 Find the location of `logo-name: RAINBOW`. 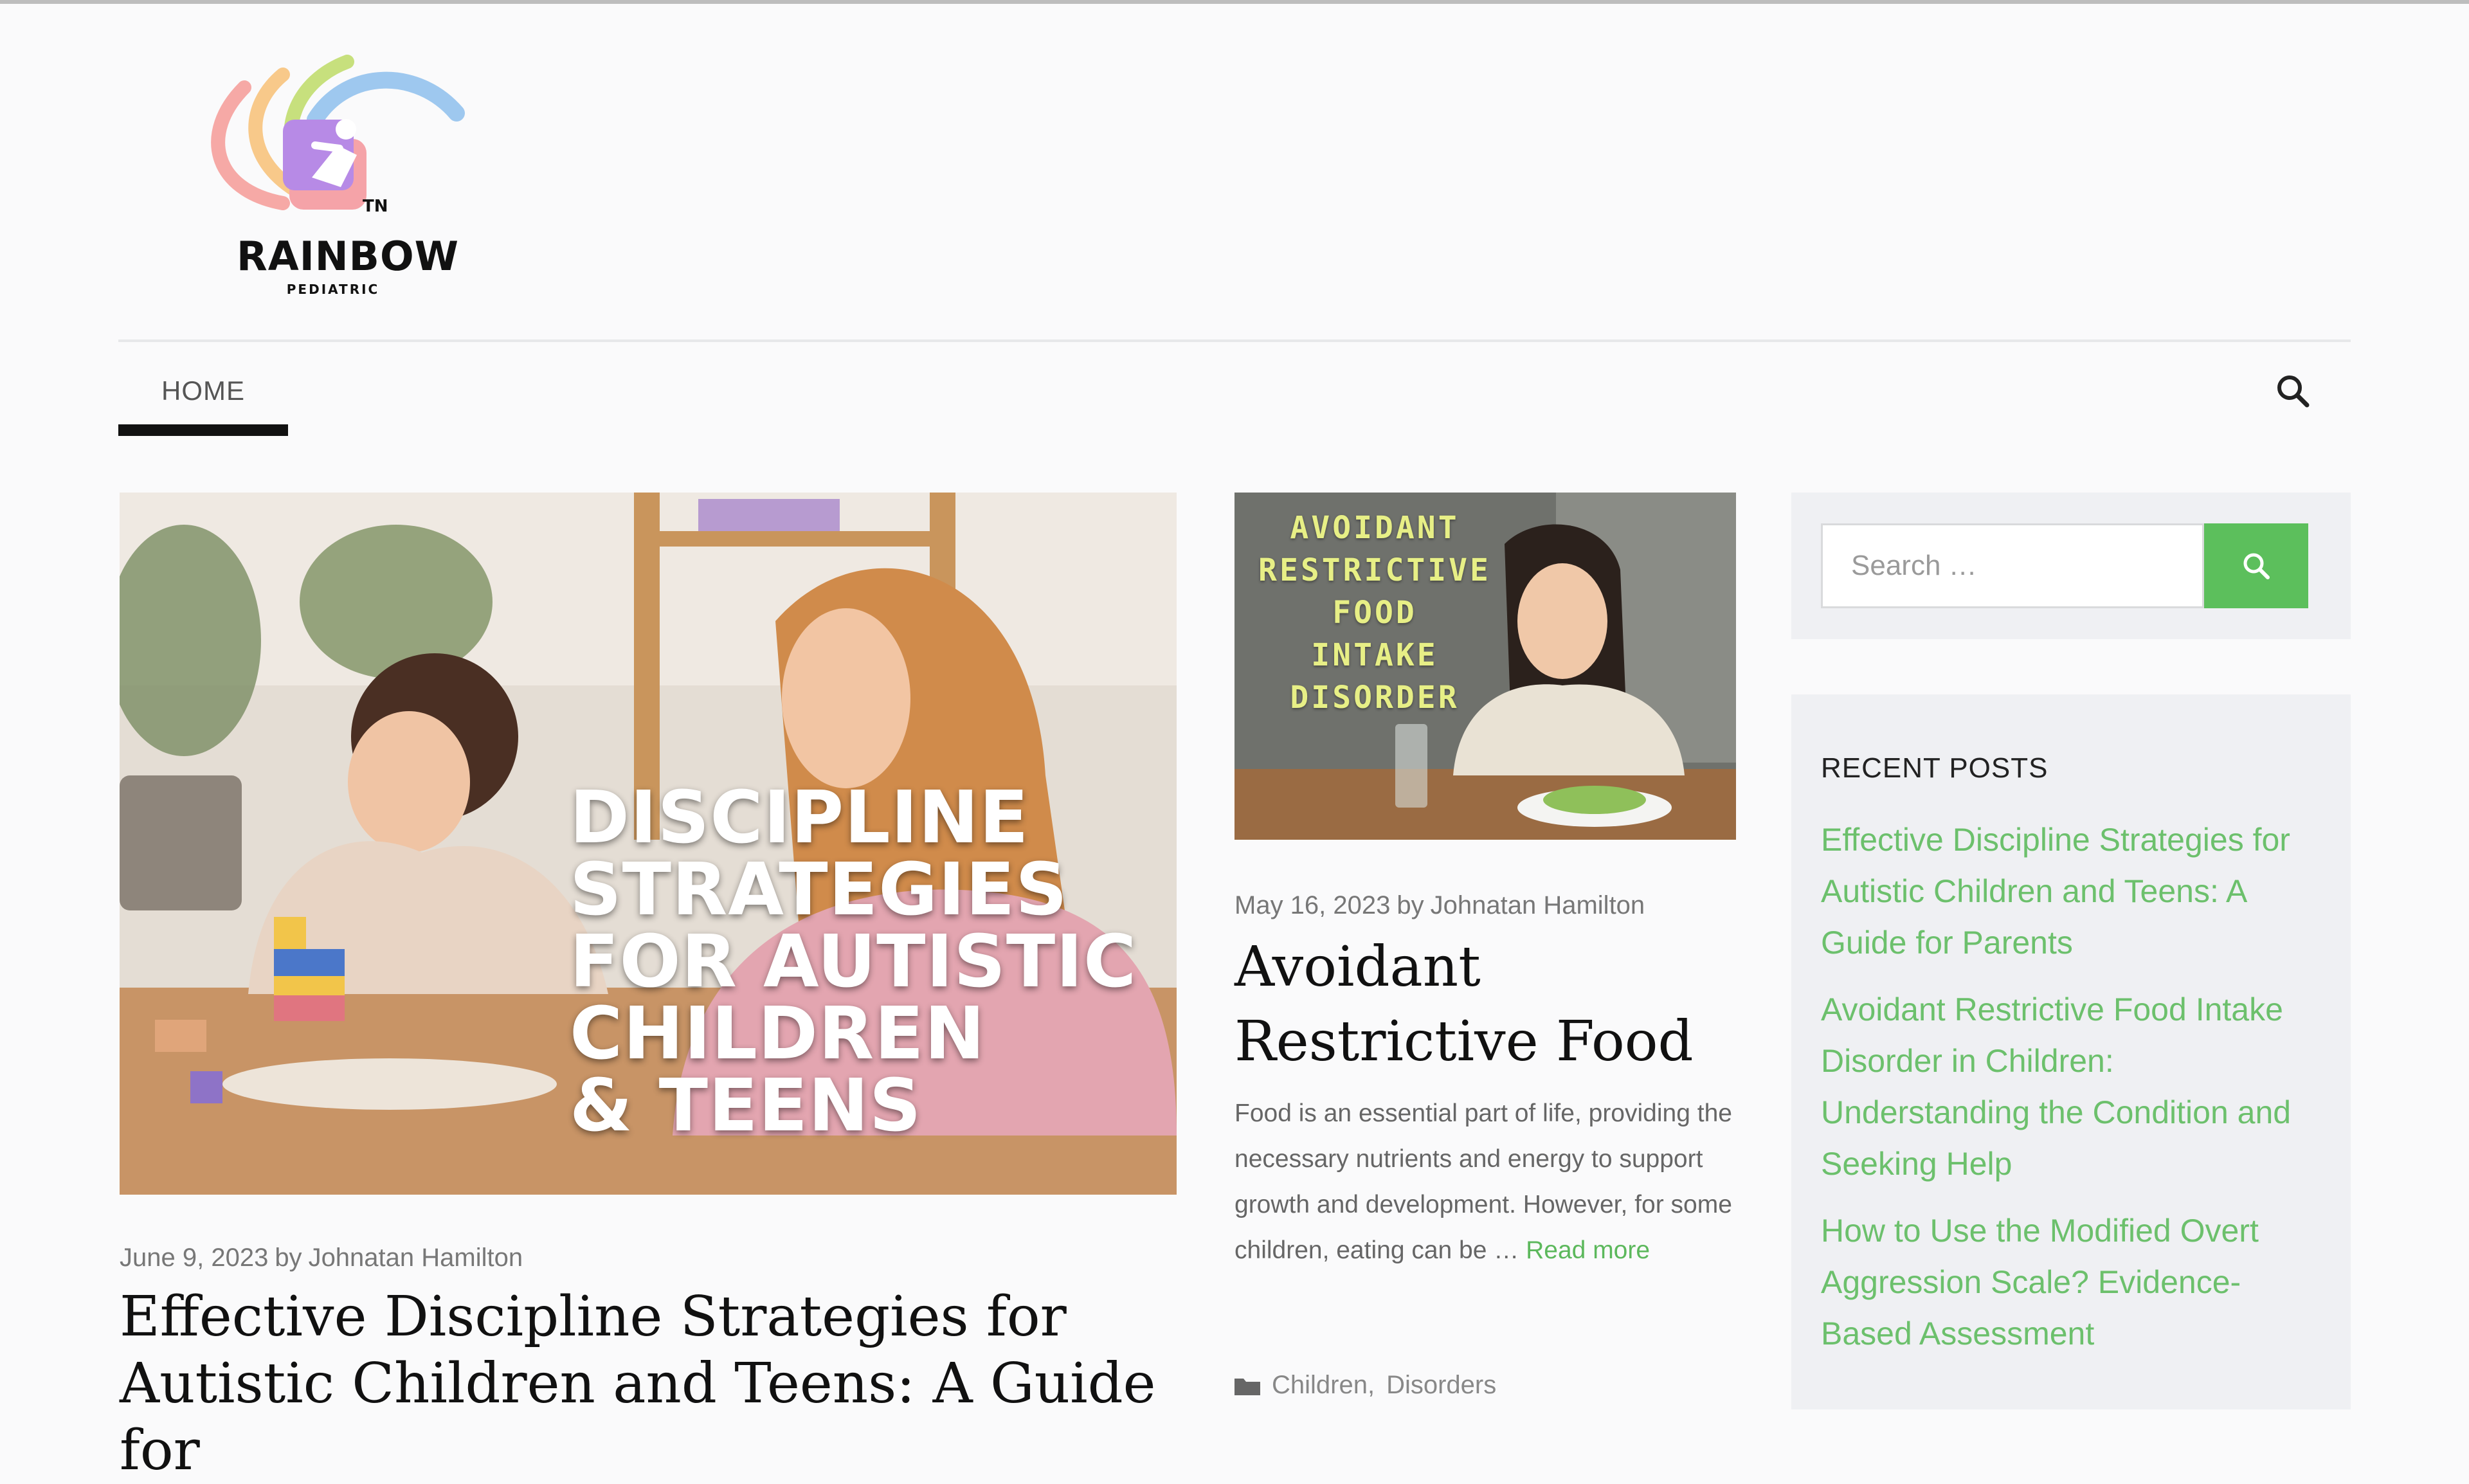

logo-name: RAINBOW is located at coordinates (348, 256).